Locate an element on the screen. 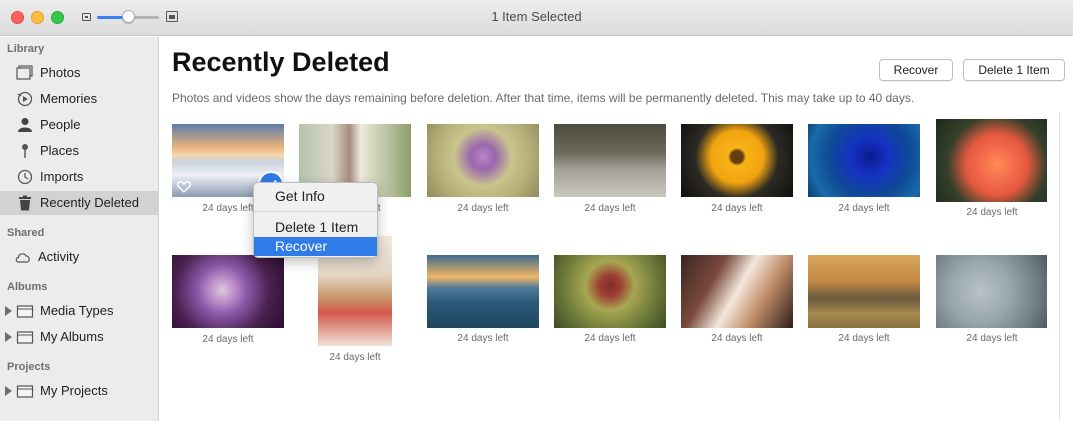 Image resolution: width=1073 pixels, height=421 pixels. window-title: 1 Item Selected is located at coordinates (536, 16).